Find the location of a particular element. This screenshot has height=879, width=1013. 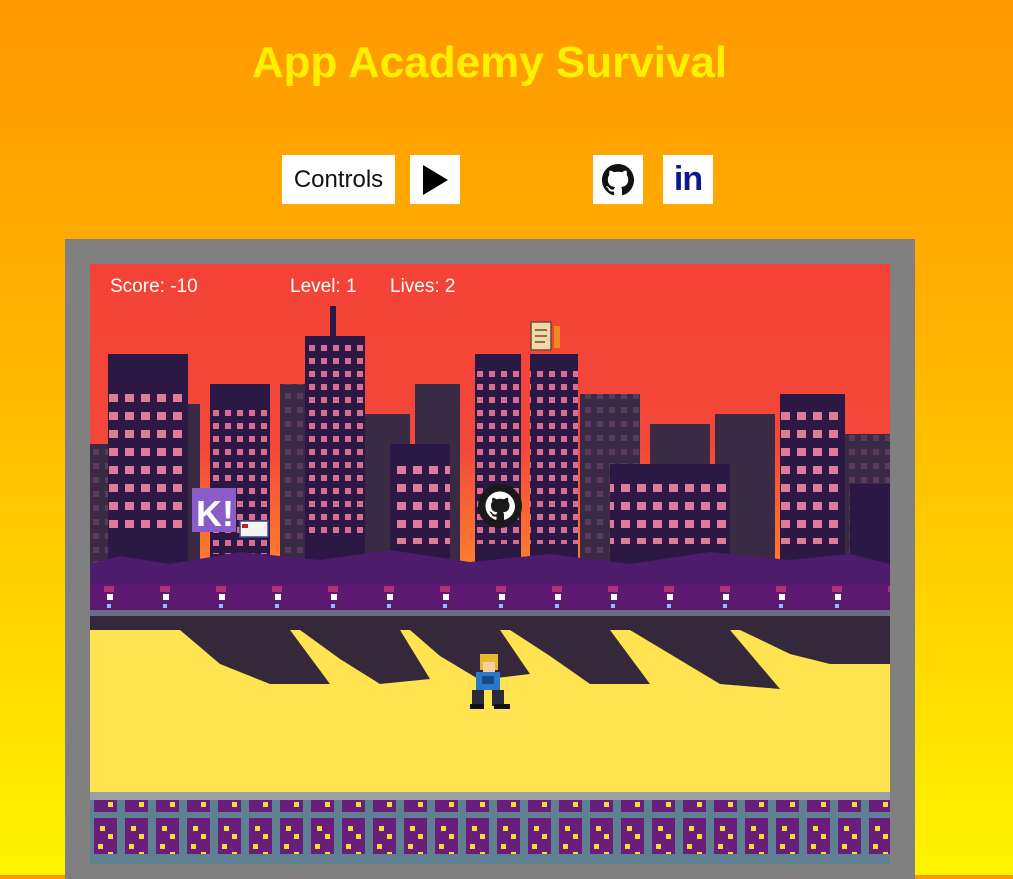

document-enemy is located at coordinates (545, 336).